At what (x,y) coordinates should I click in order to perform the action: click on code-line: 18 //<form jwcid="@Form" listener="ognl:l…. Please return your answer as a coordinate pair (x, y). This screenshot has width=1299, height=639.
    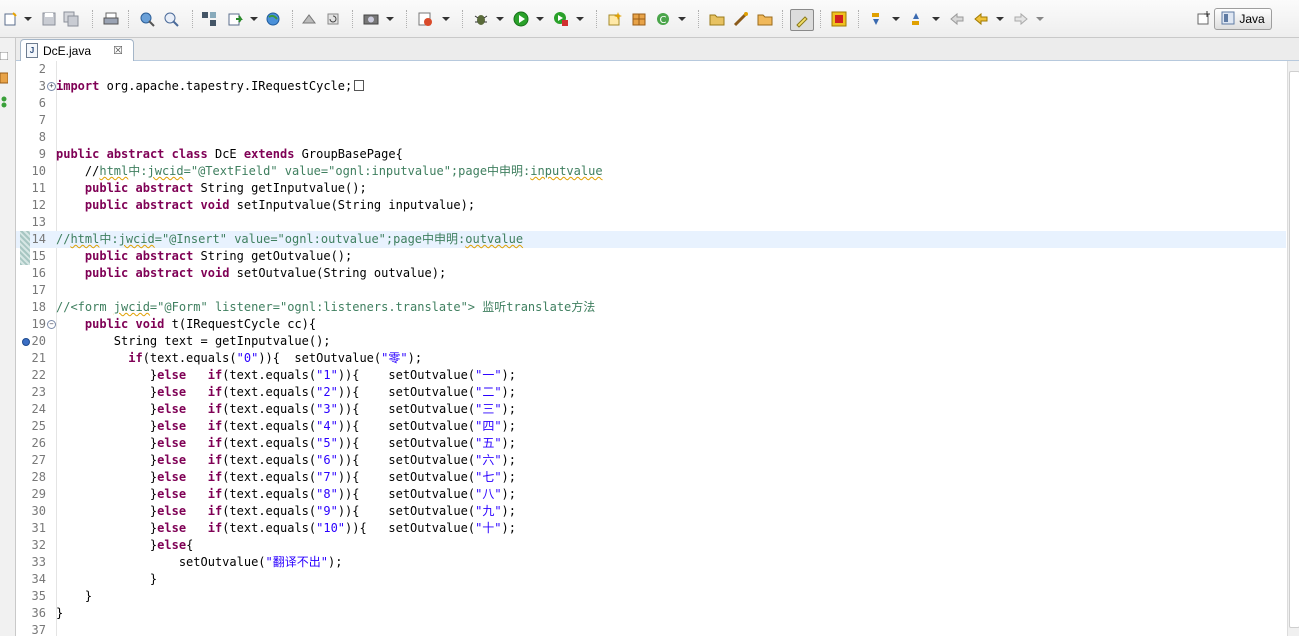
    Looking at the image, I should click on (651, 307).